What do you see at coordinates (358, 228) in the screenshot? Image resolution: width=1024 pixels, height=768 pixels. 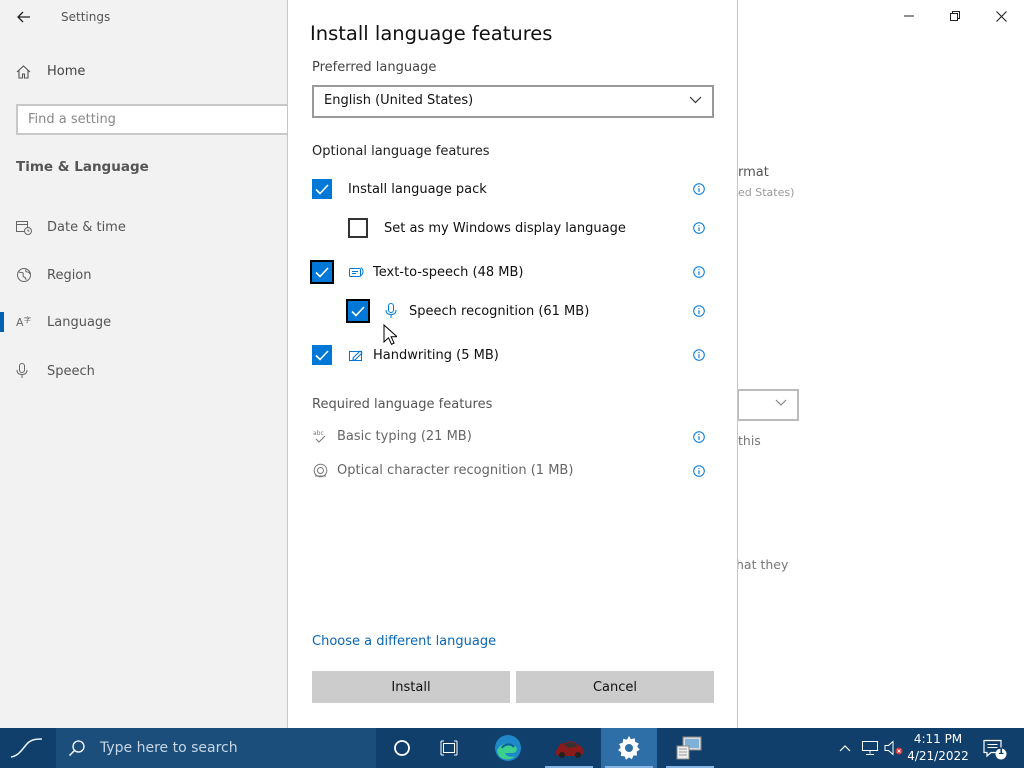 I see `display-language-checkbox` at bounding box center [358, 228].